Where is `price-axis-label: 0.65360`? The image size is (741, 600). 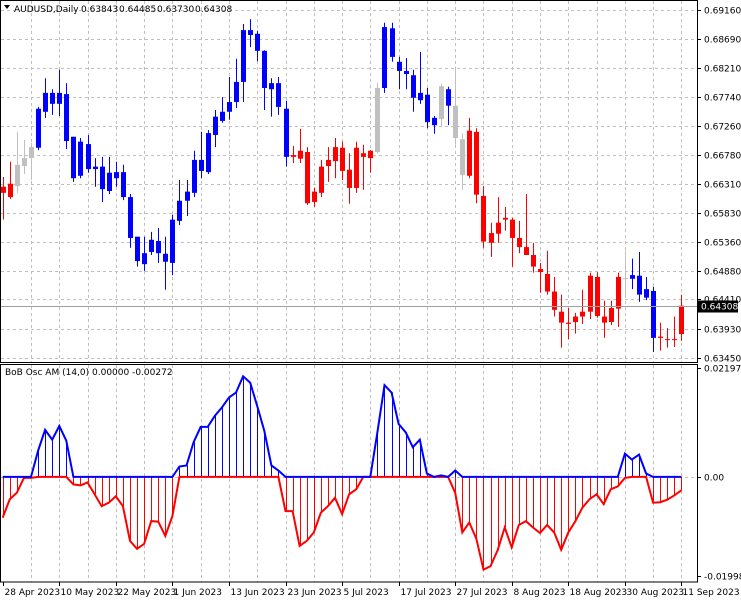
price-axis-label: 0.65360 is located at coordinates (722, 244).